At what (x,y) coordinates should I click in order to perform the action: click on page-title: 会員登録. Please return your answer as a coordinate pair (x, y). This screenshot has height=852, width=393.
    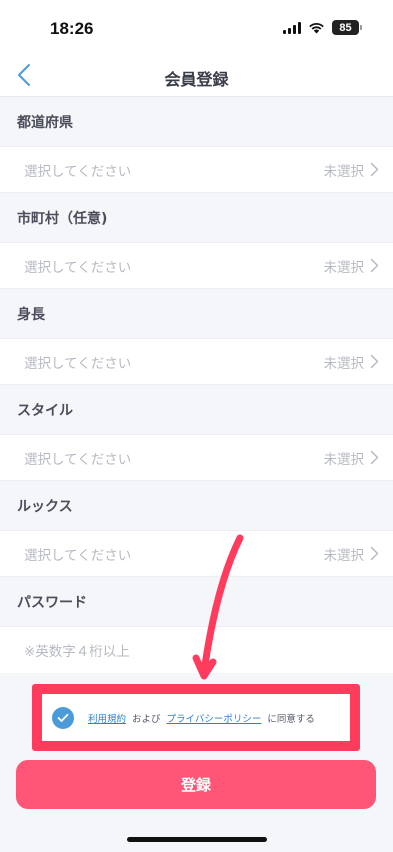
    Looking at the image, I should click on (196, 79).